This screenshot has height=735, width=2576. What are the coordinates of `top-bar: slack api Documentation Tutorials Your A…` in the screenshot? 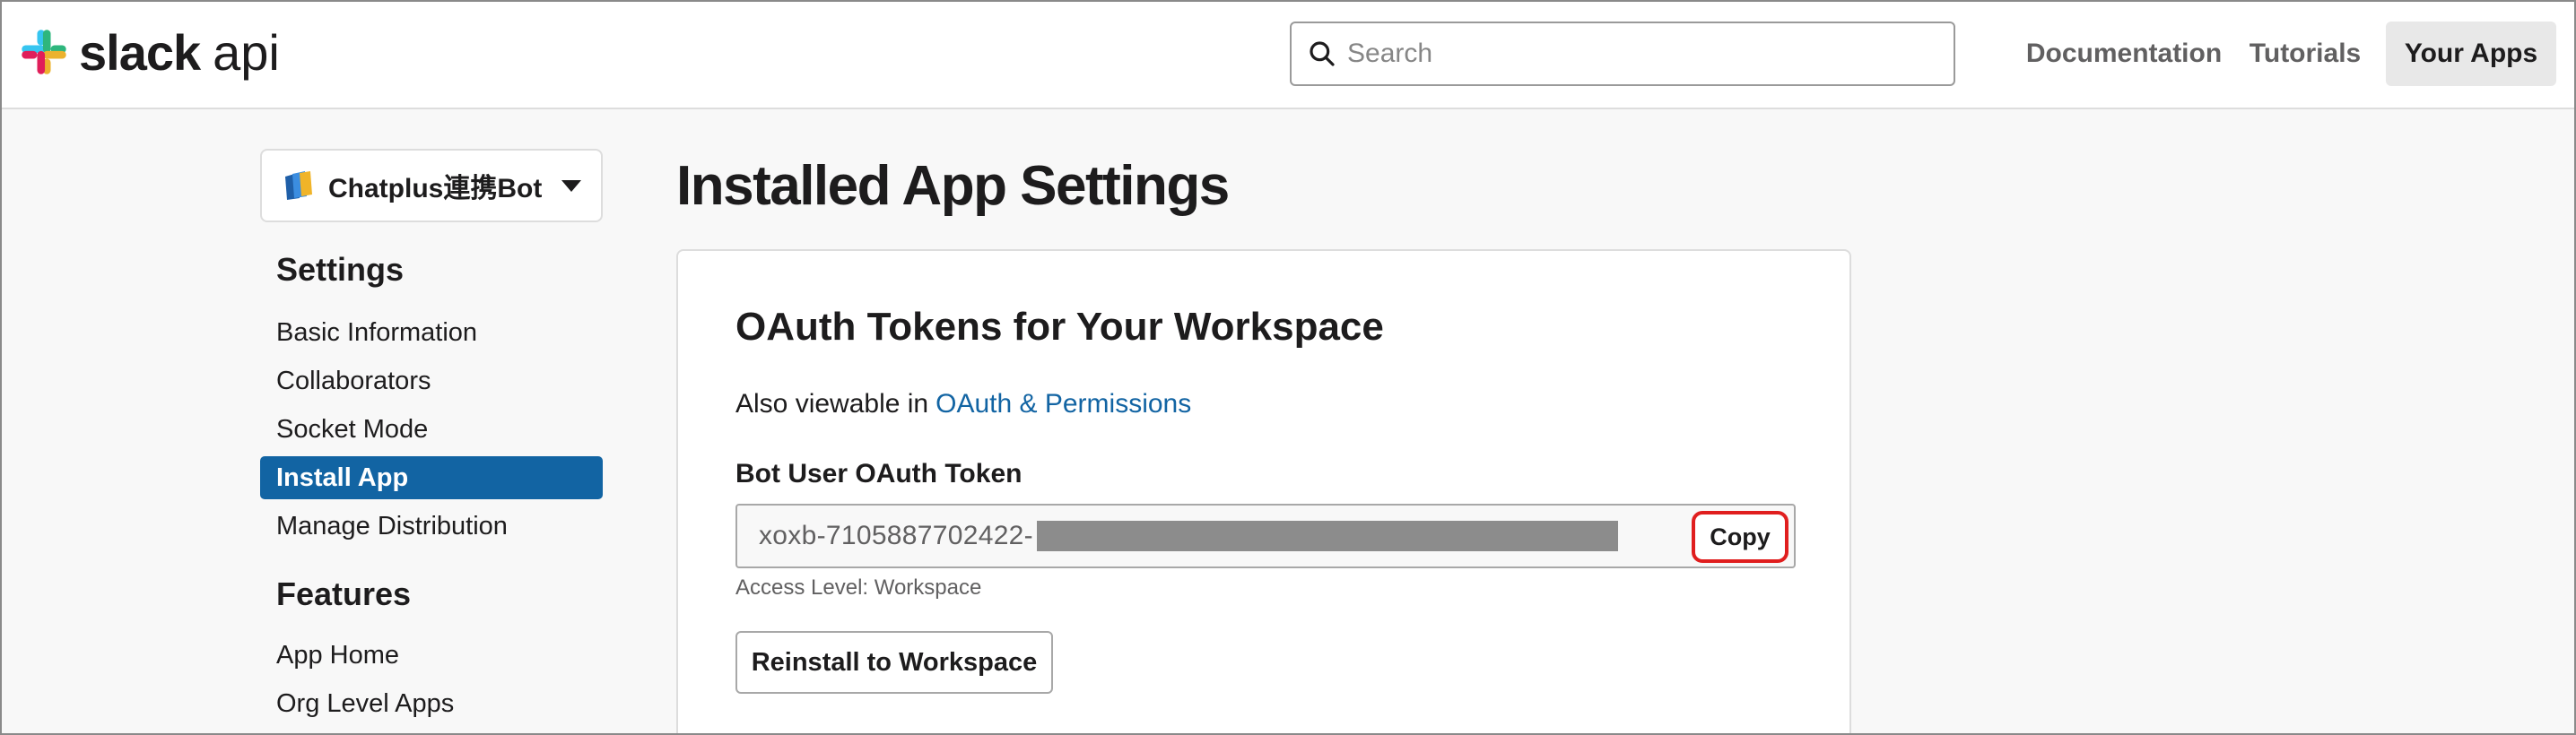 It's located at (1288, 54).